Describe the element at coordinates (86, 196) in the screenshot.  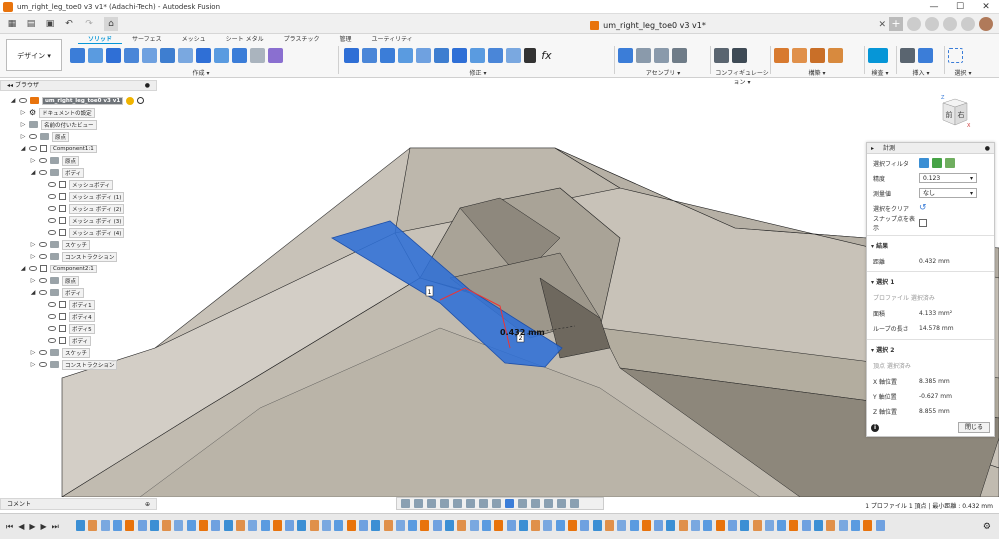
I see `tree-item-mesh-body-1: メッシュ ボディ (1)` at that location.